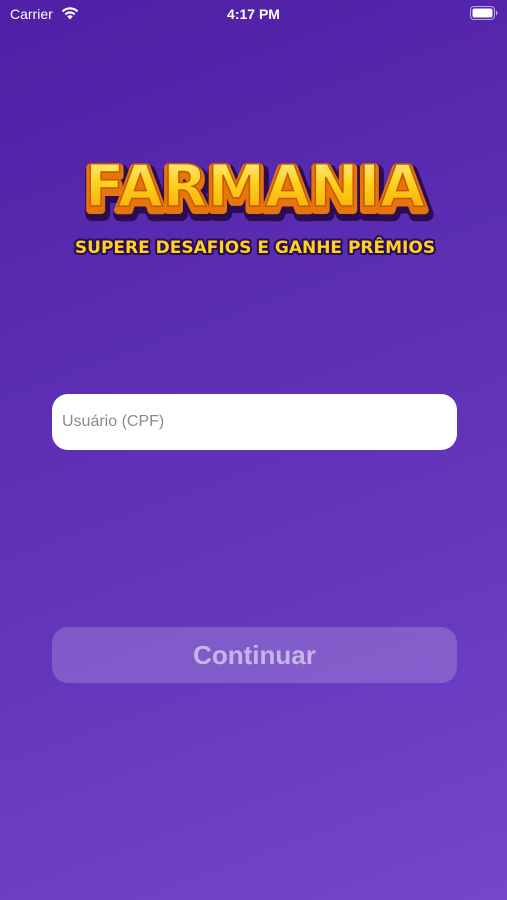 The image size is (507, 900). I want to click on continue-button: Continuar, so click(254, 655).